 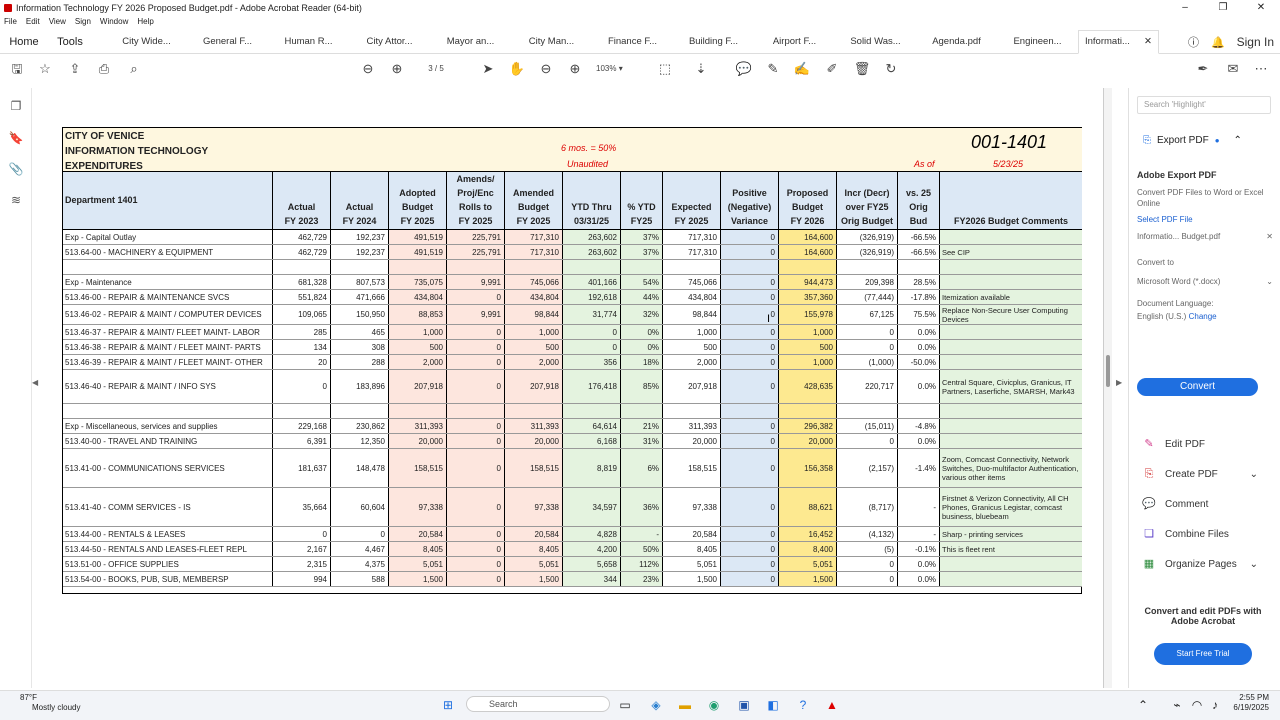 I want to click on close-tab-icon: ✕, so click(x=1148, y=42).